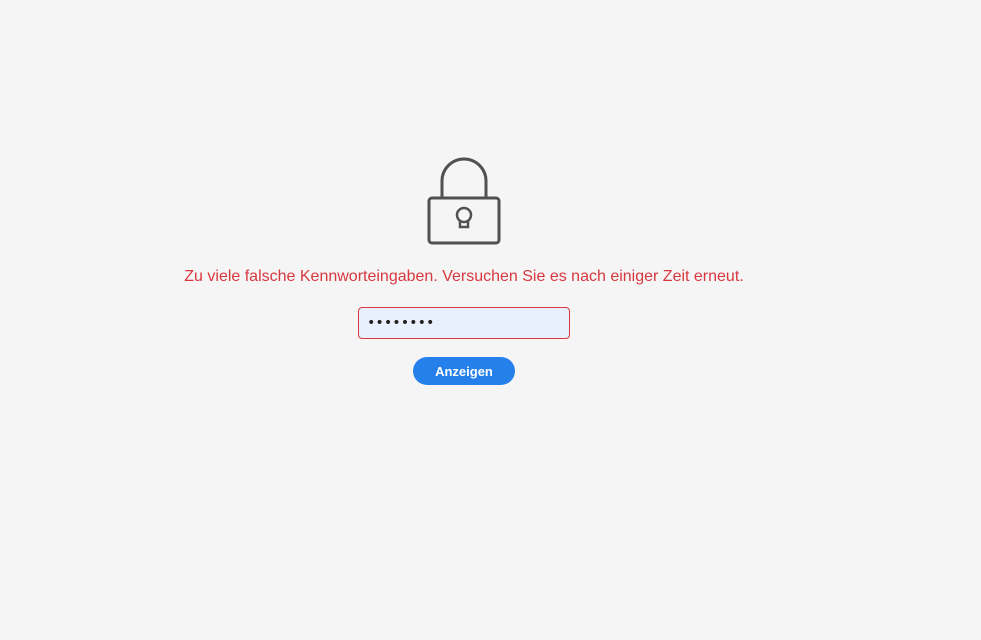 The image size is (981, 640). What do you see at coordinates (464, 200) in the screenshot?
I see `lock-icon` at bounding box center [464, 200].